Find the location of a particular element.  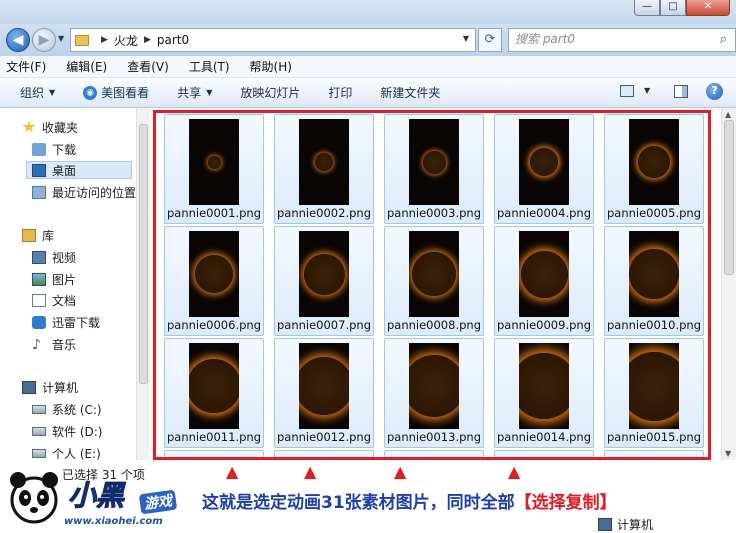

file-item: pannie0005.png is located at coordinates (654, 169).